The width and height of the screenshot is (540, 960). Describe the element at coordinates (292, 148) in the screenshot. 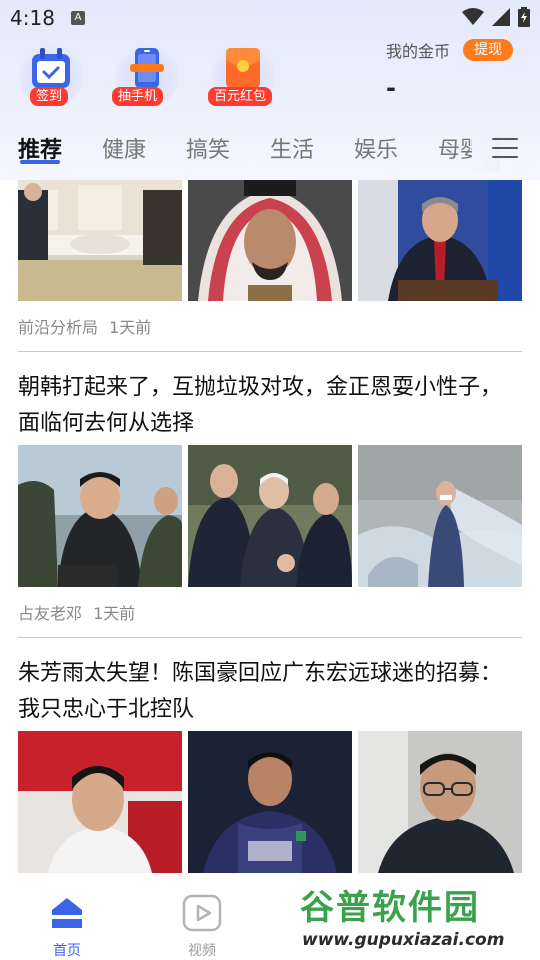

I see `tab-life: 生活` at that location.